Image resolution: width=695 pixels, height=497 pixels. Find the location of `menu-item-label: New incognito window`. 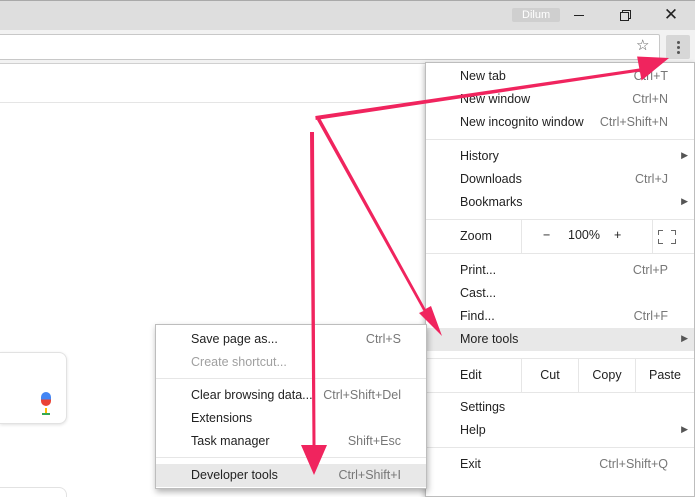

menu-item-label: New incognito window is located at coordinates (522, 122).